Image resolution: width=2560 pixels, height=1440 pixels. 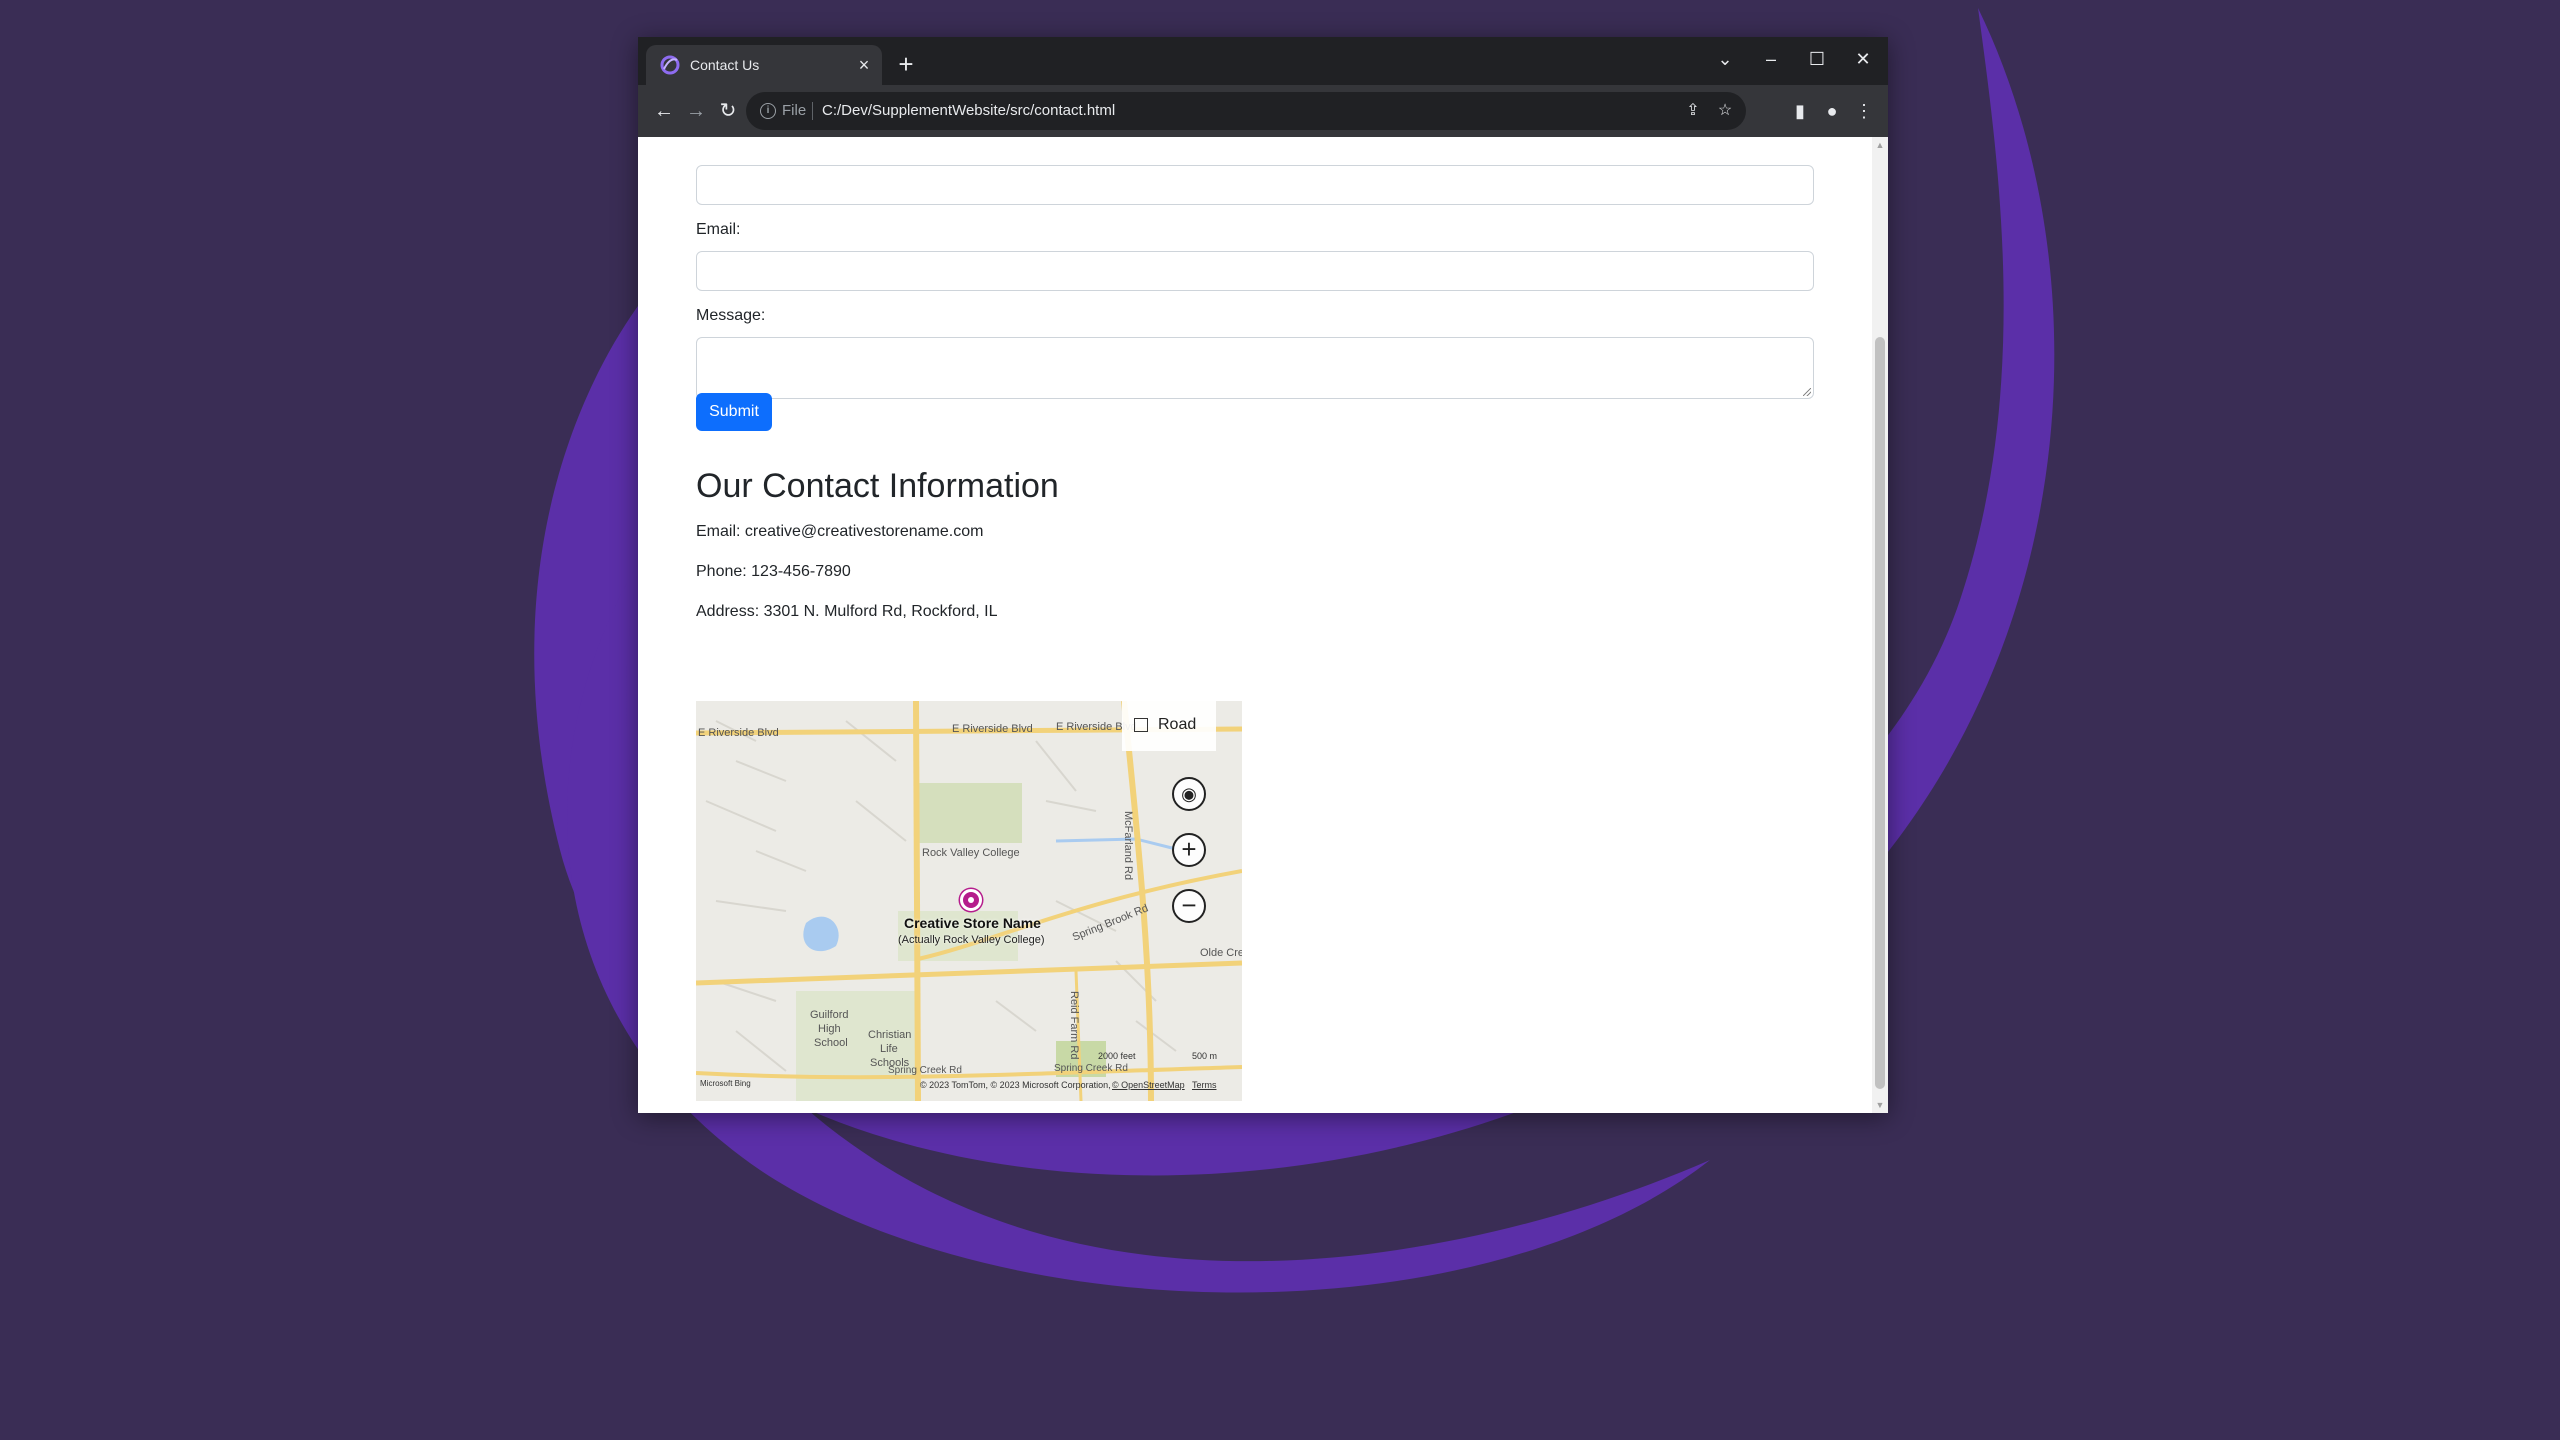 I want to click on email-label: Email:, so click(x=718, y=229).